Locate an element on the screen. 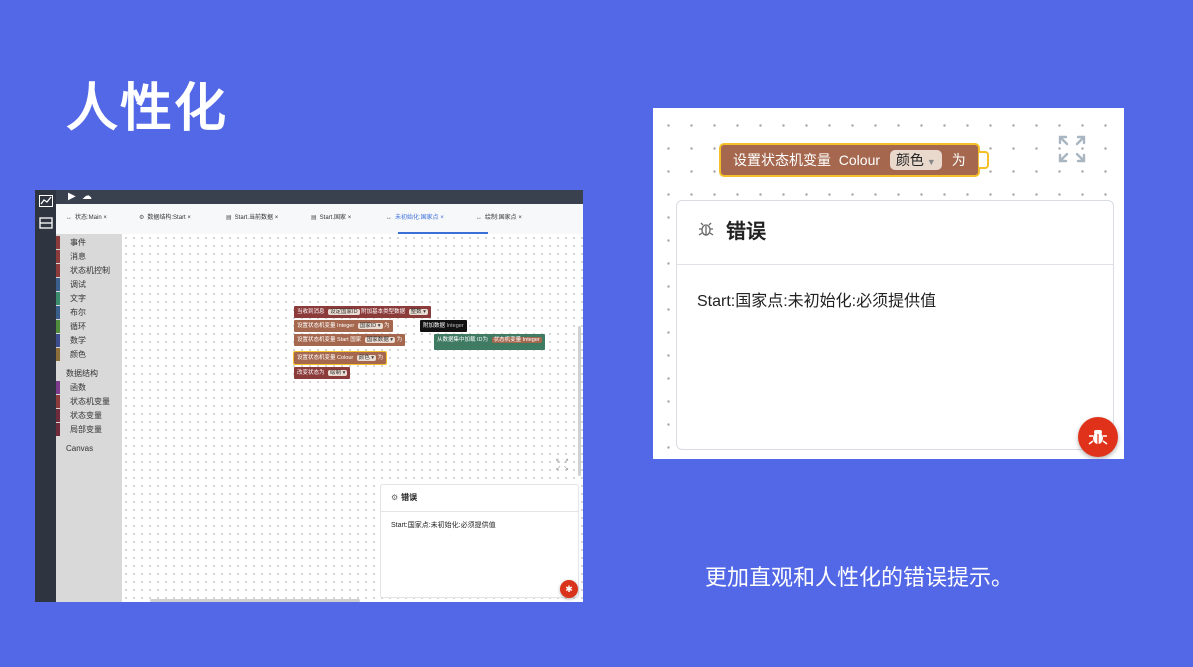 The width and height of the screenshot is (1193, 667). block-dropdown: 国家ID ▾ is located at coordinates (370, 326).